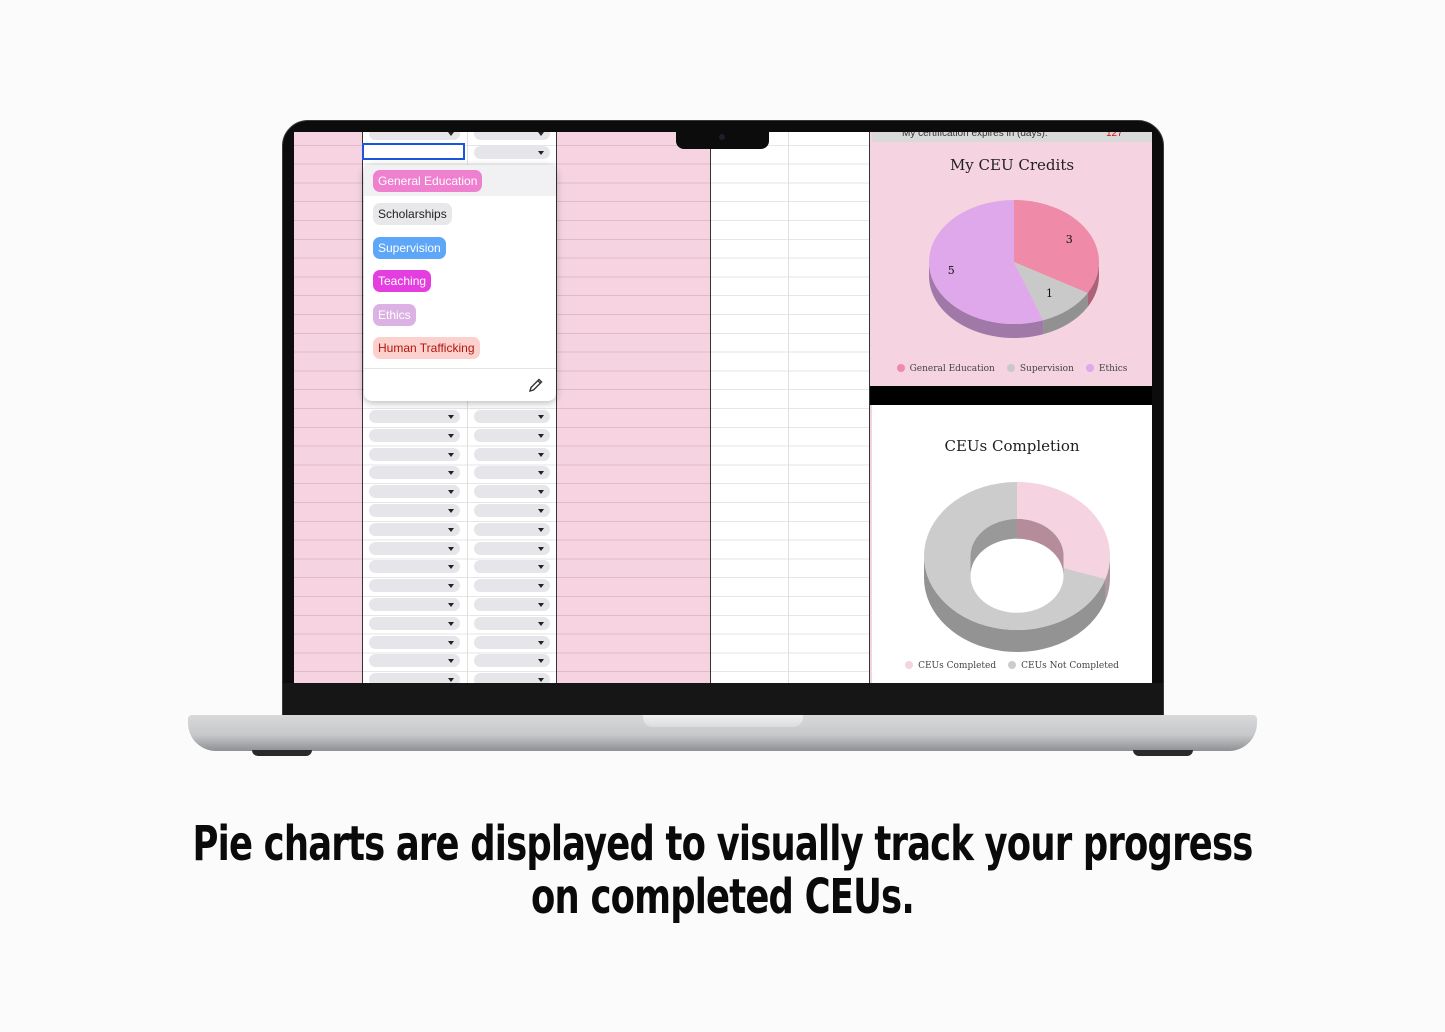 The width and height of the screenshot is (1445, 1032). I want to click on legend-label: CEUs Not Completed, so click(1070, 666).